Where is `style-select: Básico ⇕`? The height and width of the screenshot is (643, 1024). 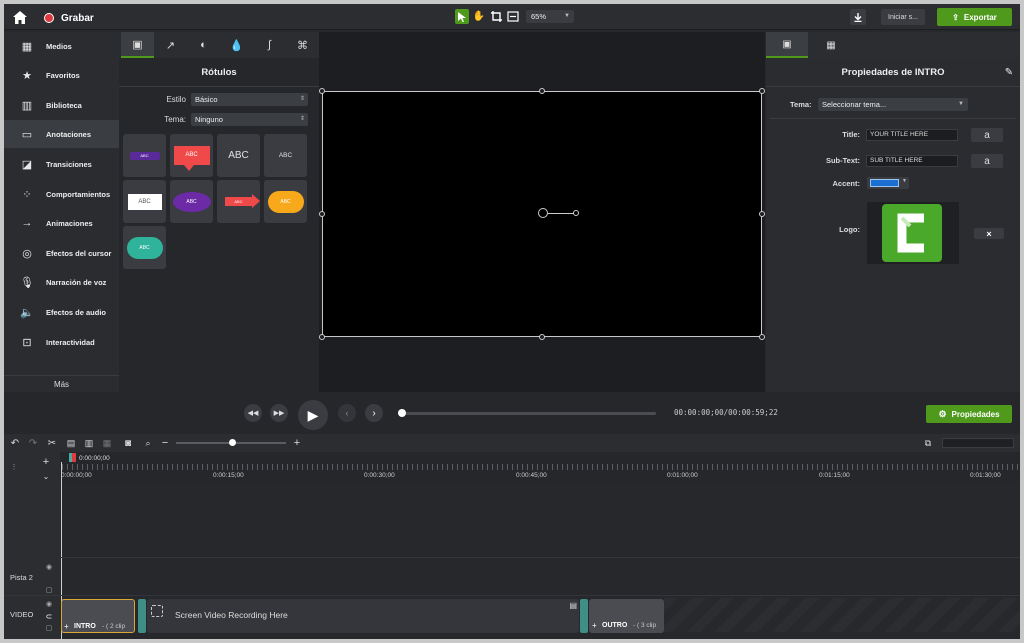 style-select: Básico ⇕ is located at coordinates (249, 99).